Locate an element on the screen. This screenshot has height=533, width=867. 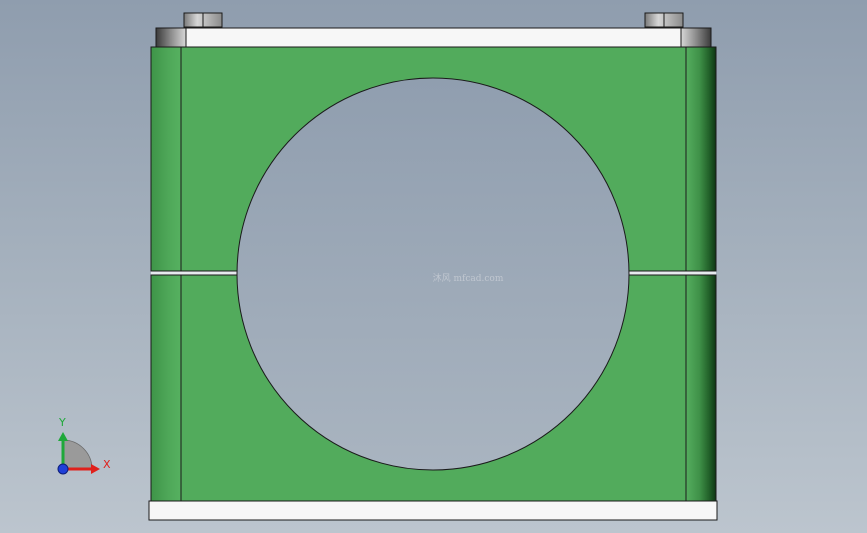
triad-plane-indicator is located at coordinates (77, 454).